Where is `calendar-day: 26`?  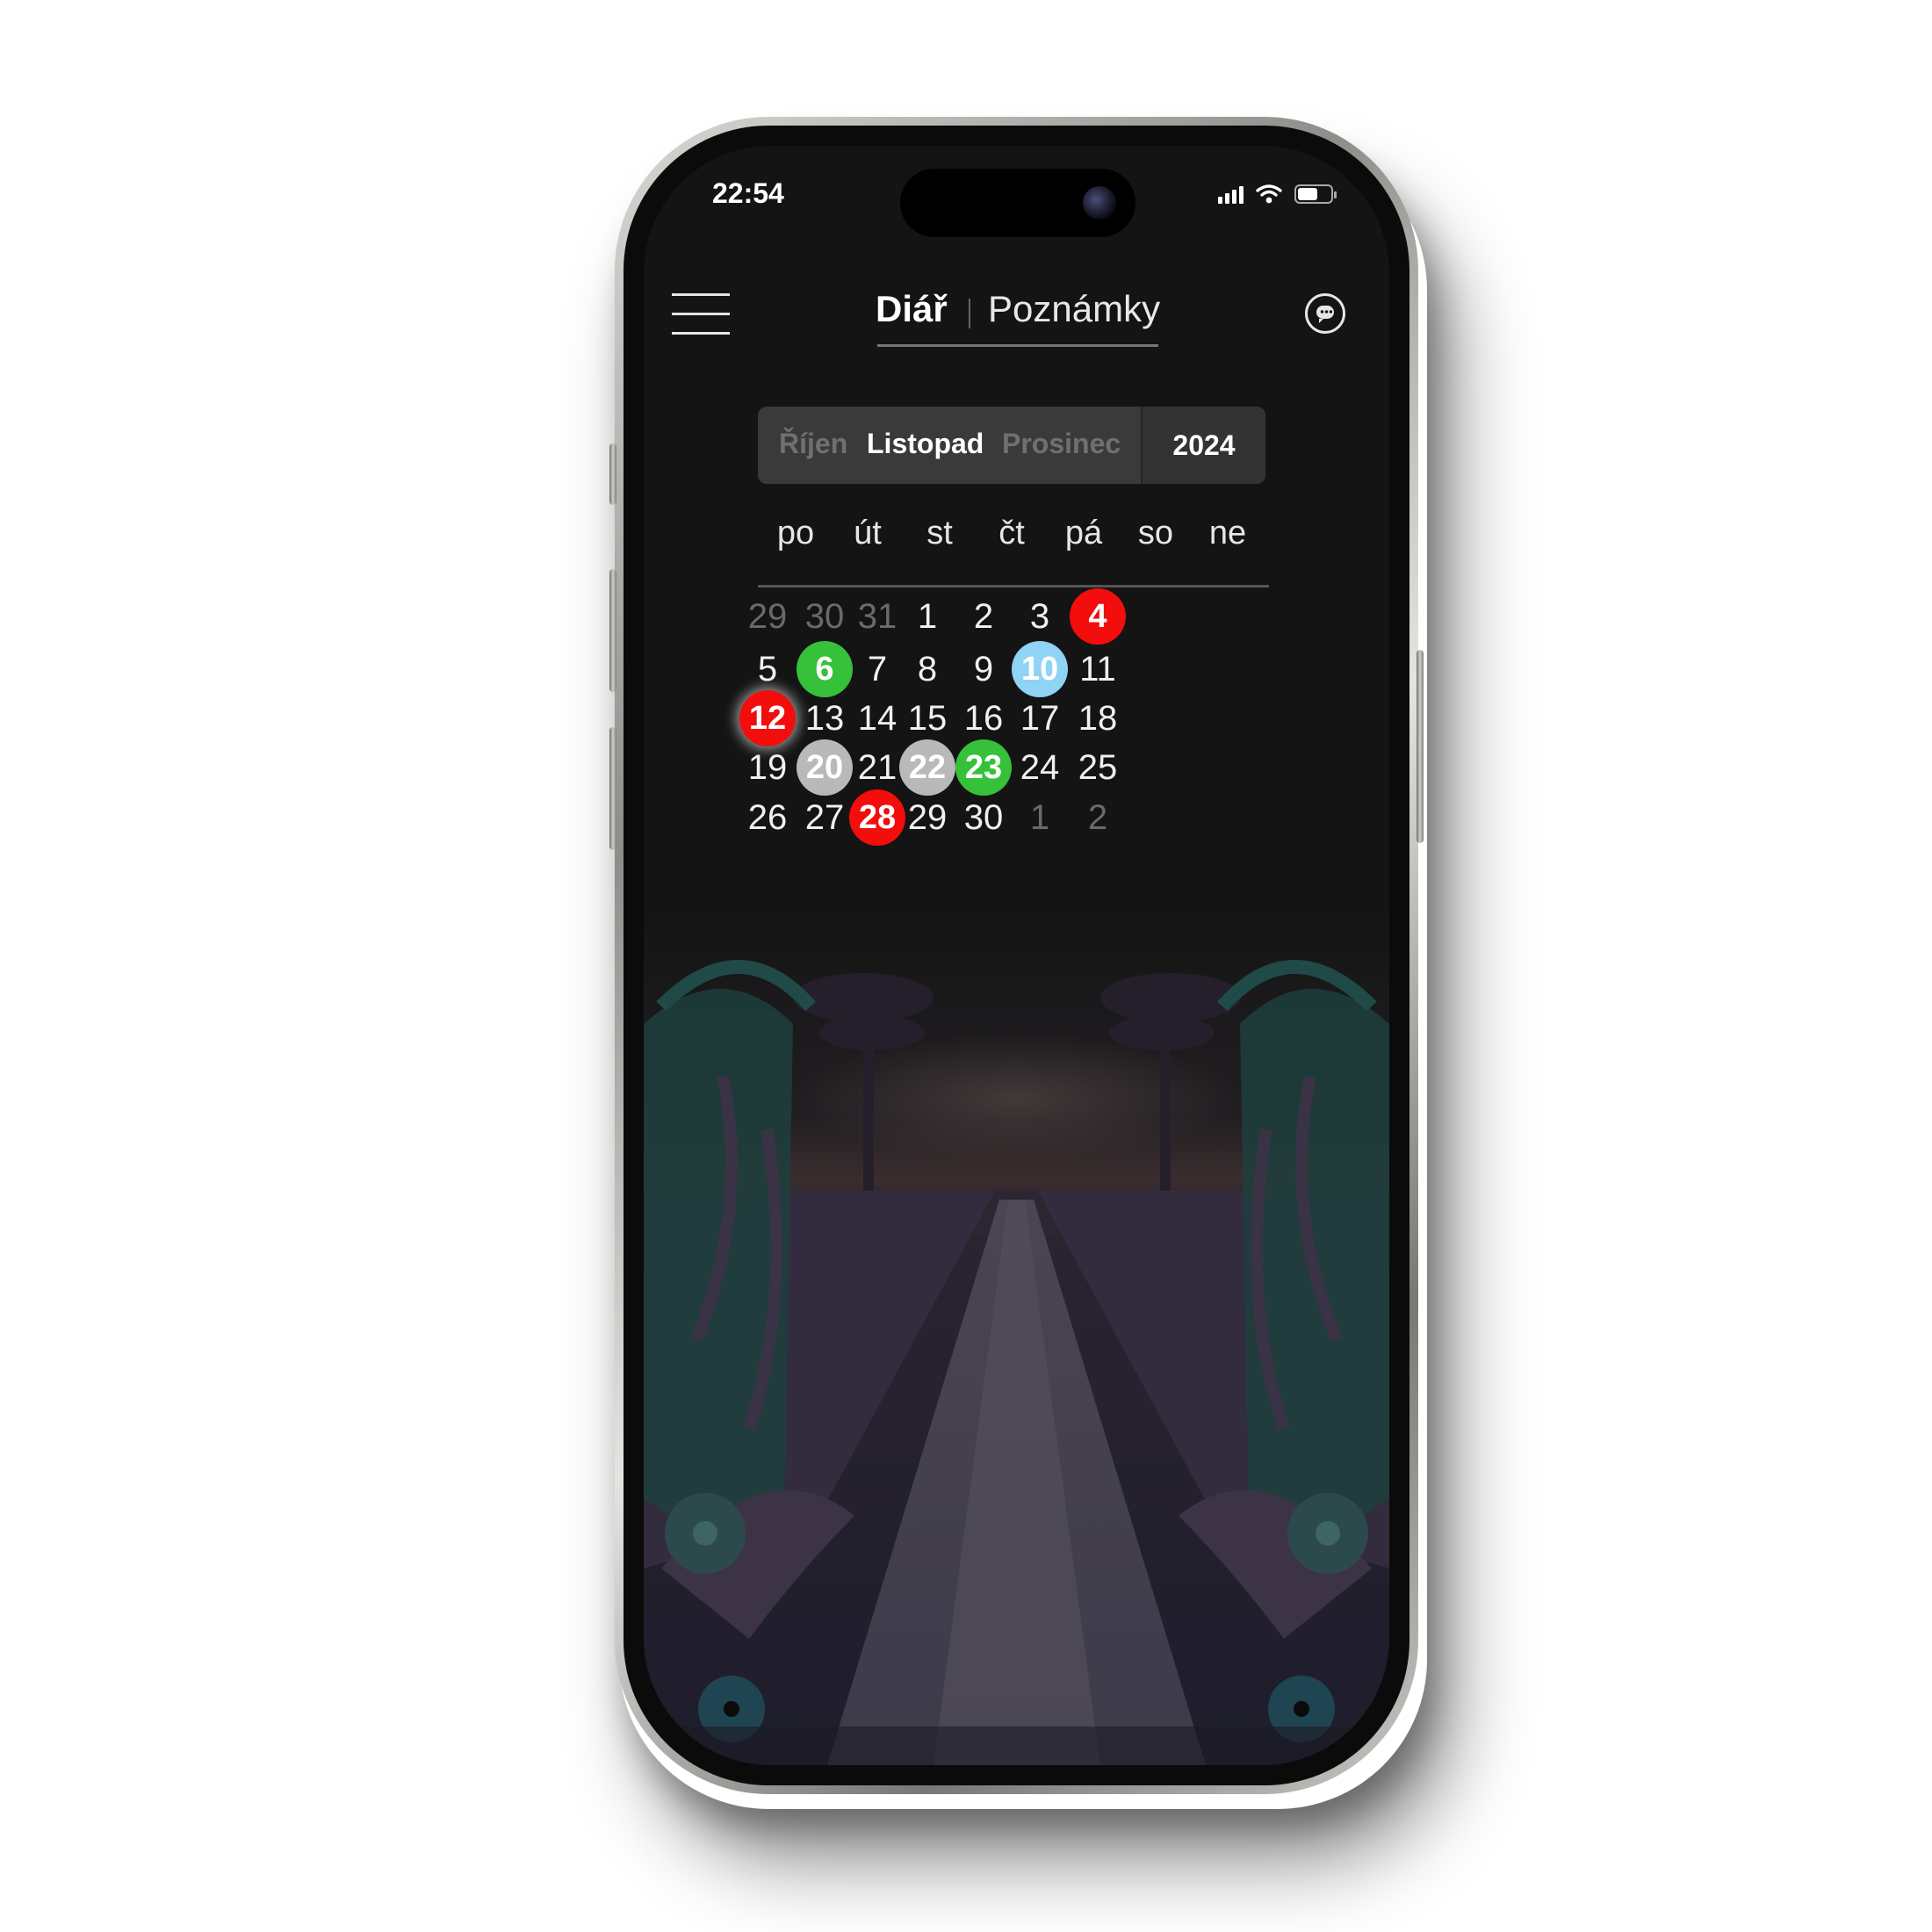 calendar-day: 26 is located at coordinates (767, 818).